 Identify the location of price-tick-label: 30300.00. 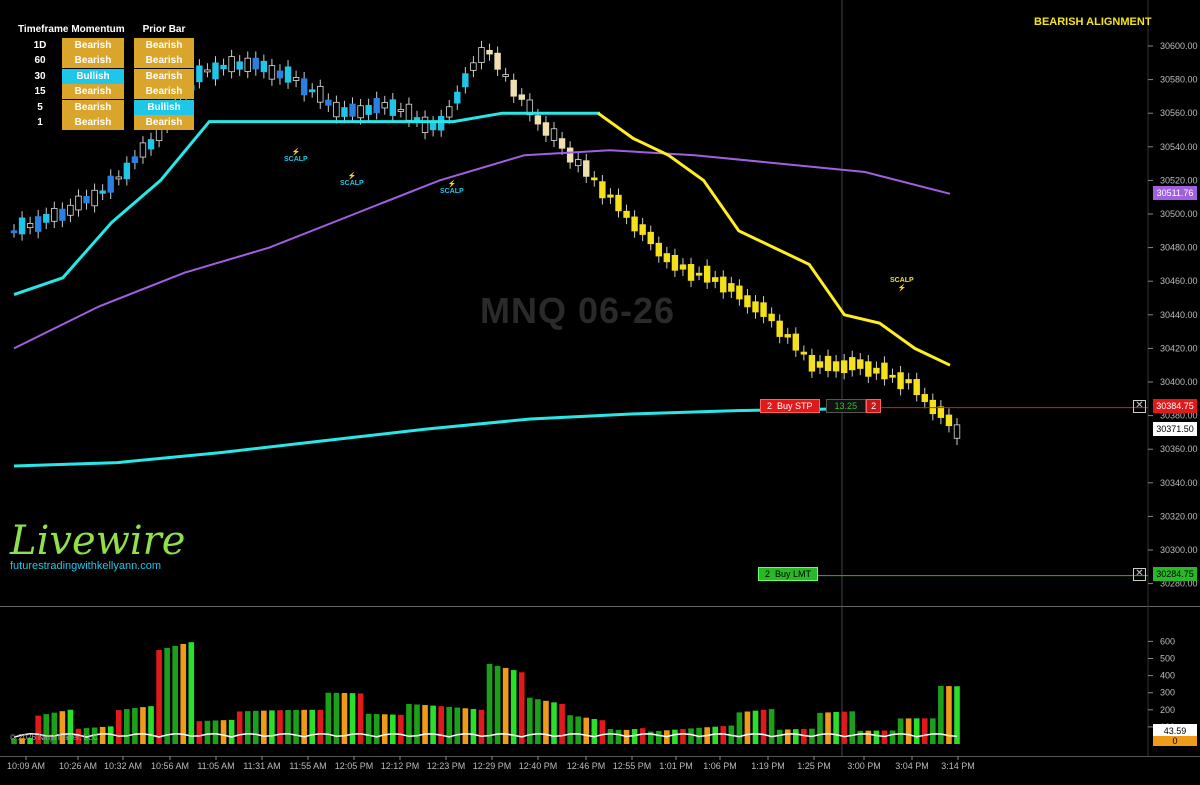
(1179, 550).